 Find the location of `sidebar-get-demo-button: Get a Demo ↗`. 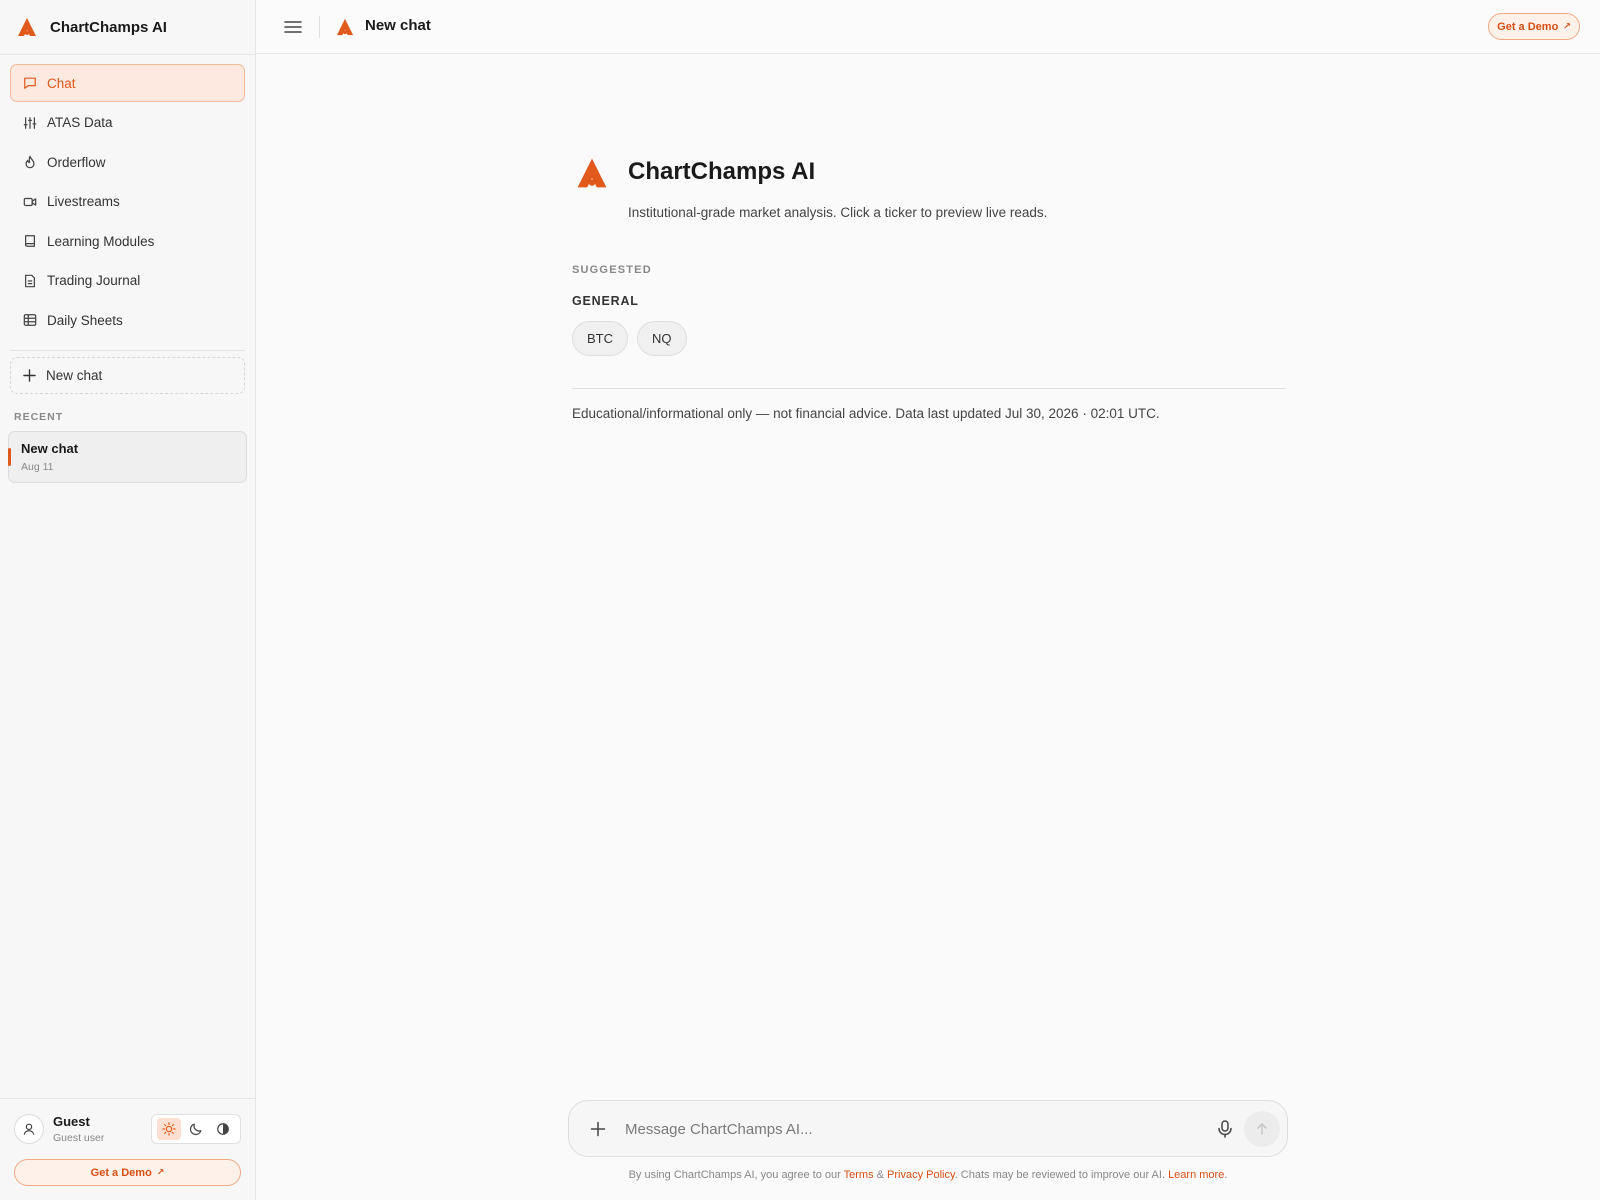

sidebar-get-demo-button: Get a Demo ↗ is located at coordinates (127, 1172).